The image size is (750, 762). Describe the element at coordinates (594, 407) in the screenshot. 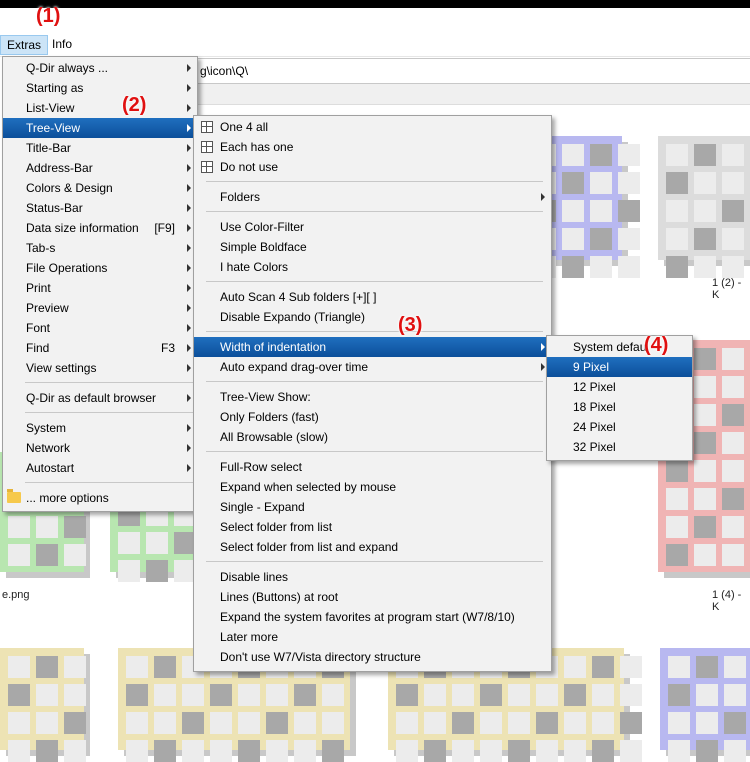

I see `menu-item-label: 18 Pixel` at that location.